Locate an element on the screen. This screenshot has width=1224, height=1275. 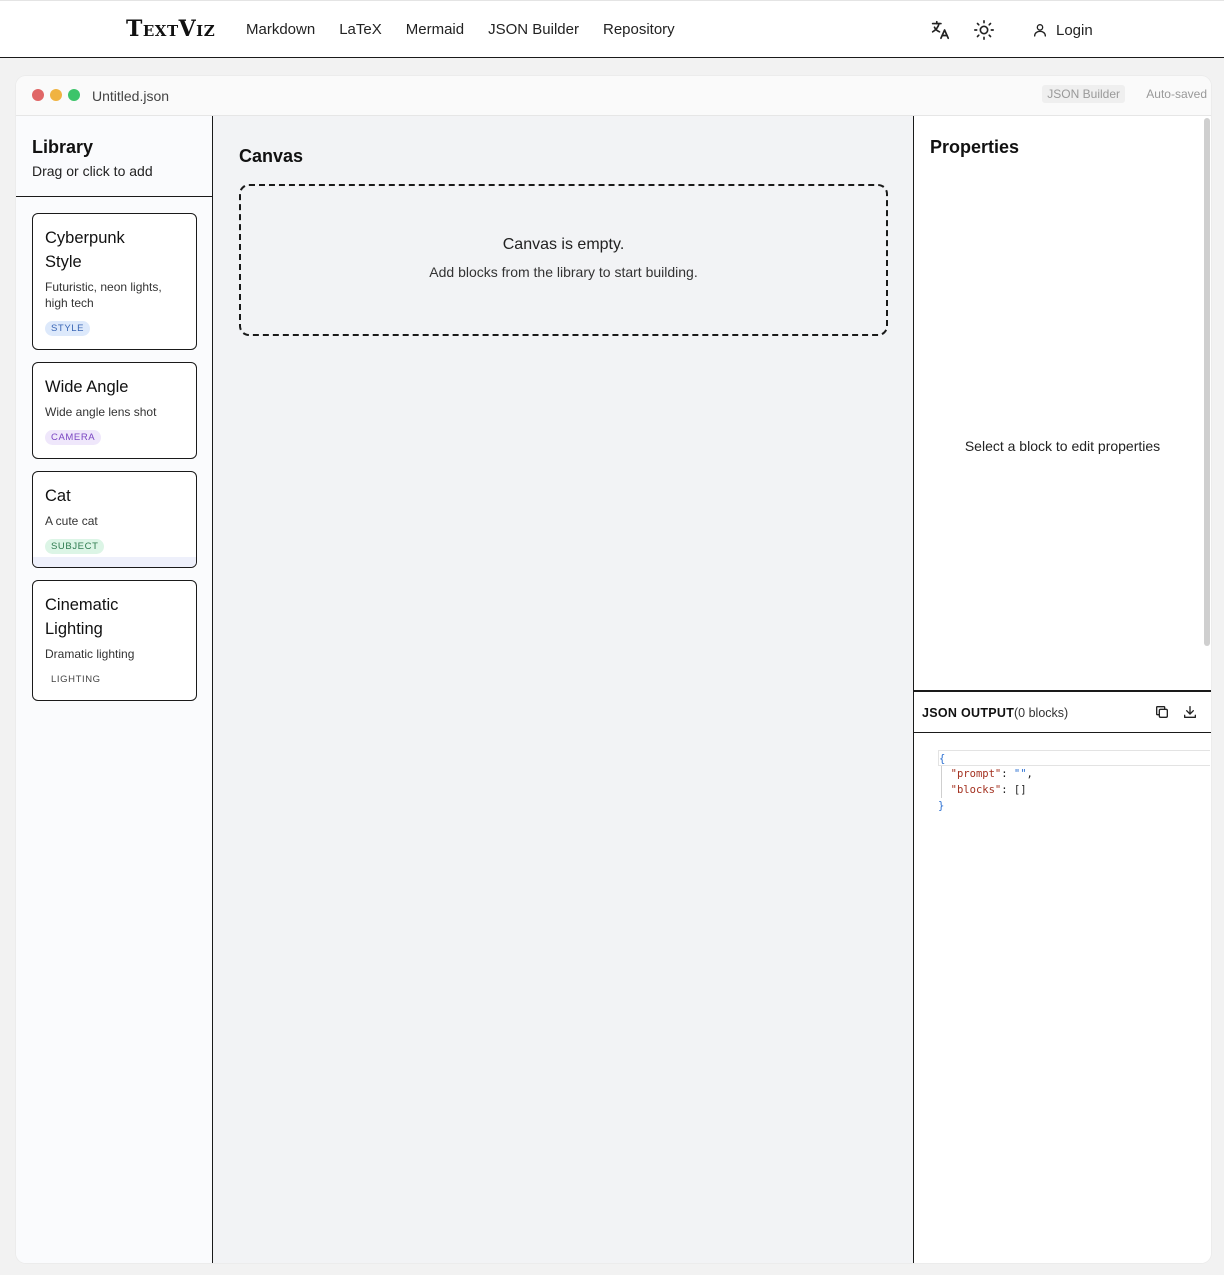
card-title-line: Cyberpunk is located at coordinates (85, 238).